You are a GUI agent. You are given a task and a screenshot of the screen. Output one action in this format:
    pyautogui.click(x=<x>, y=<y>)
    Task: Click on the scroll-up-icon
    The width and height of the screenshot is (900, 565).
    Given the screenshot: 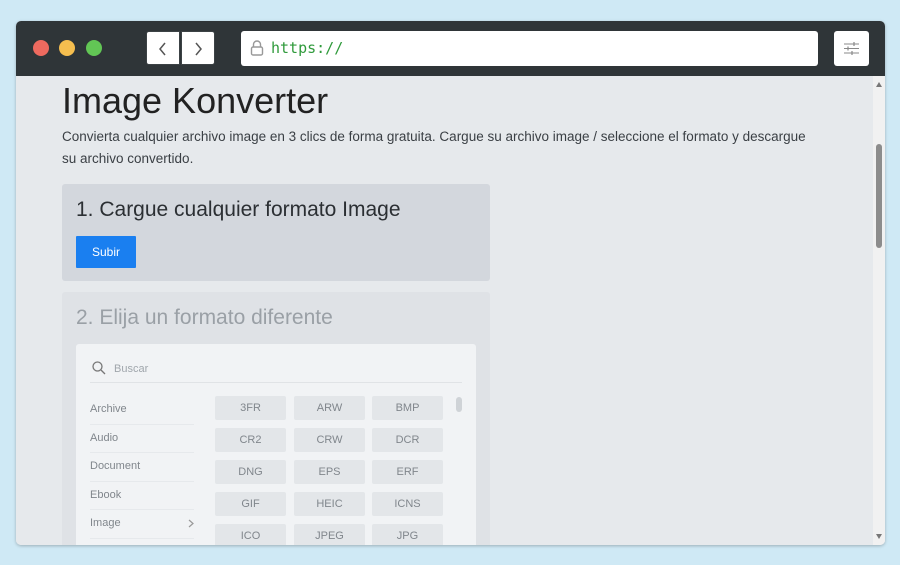 What is the action you would take?
    pyautogui.click(x=879, y=84)
    